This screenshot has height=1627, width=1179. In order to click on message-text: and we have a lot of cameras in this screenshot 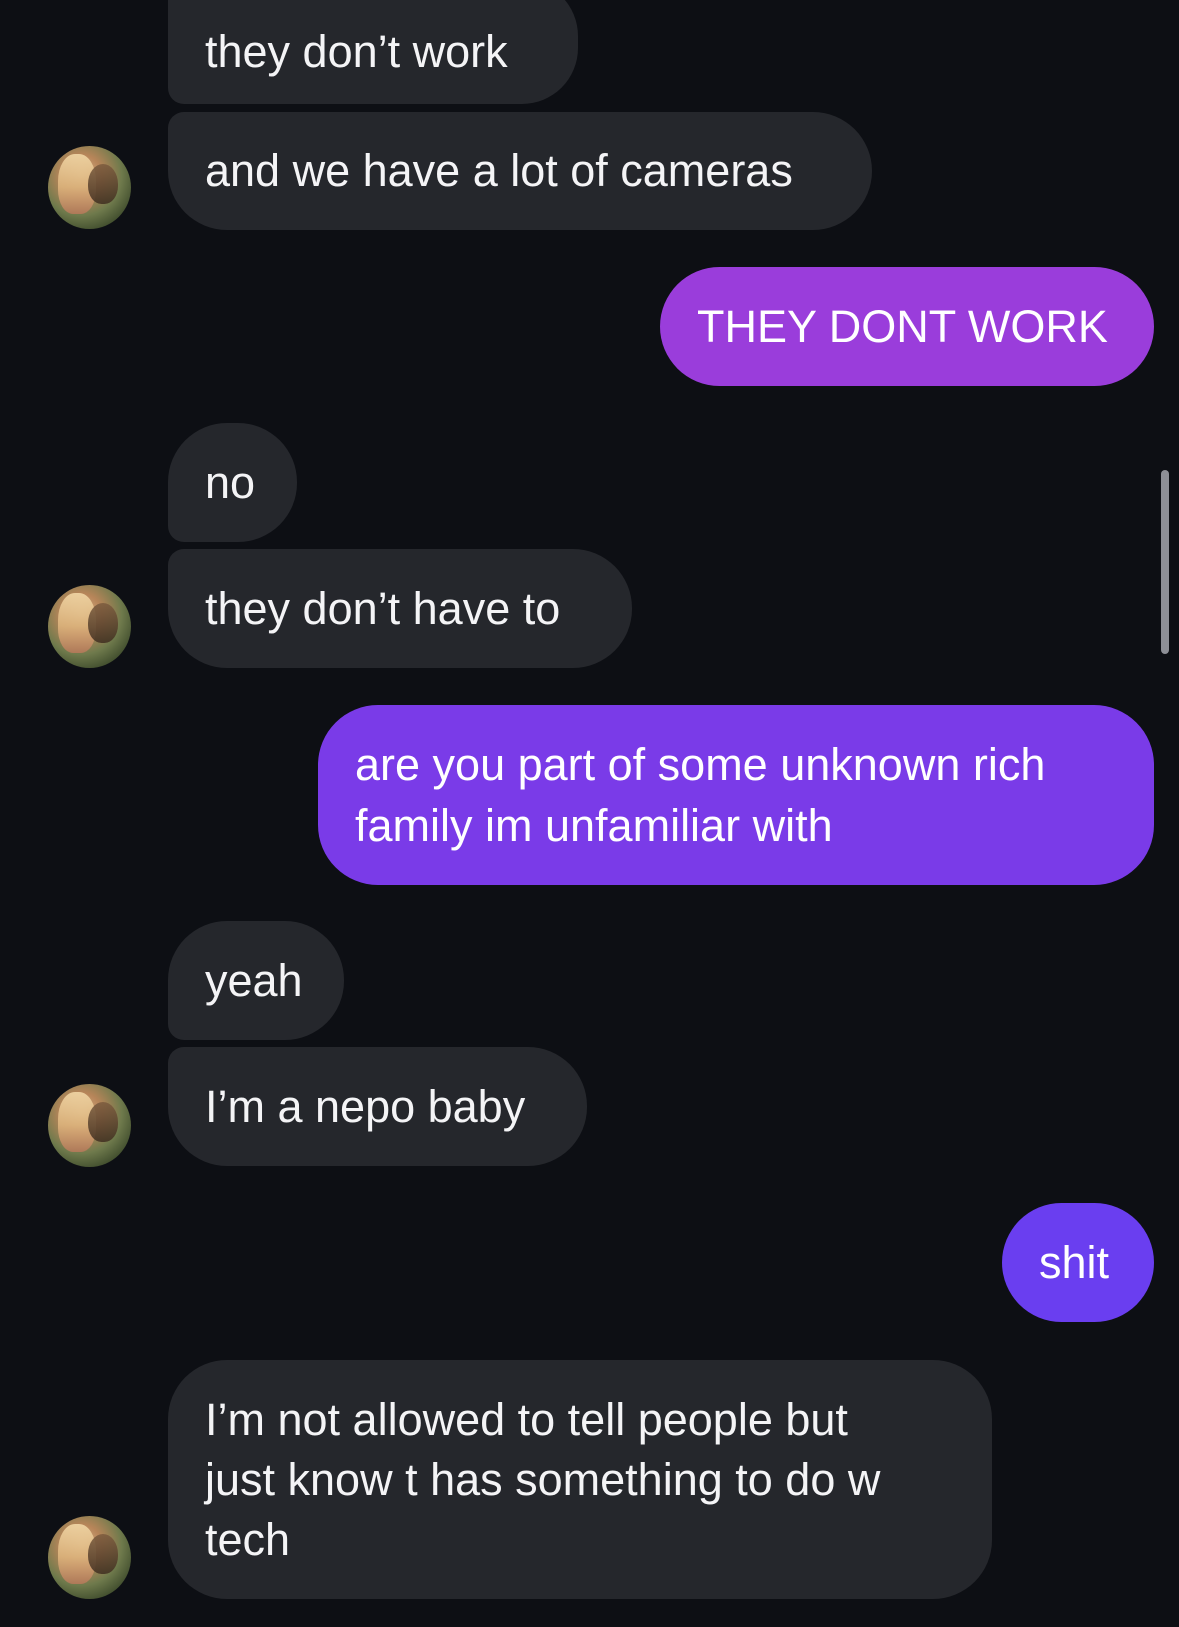, I will do `click(499, 170)`.